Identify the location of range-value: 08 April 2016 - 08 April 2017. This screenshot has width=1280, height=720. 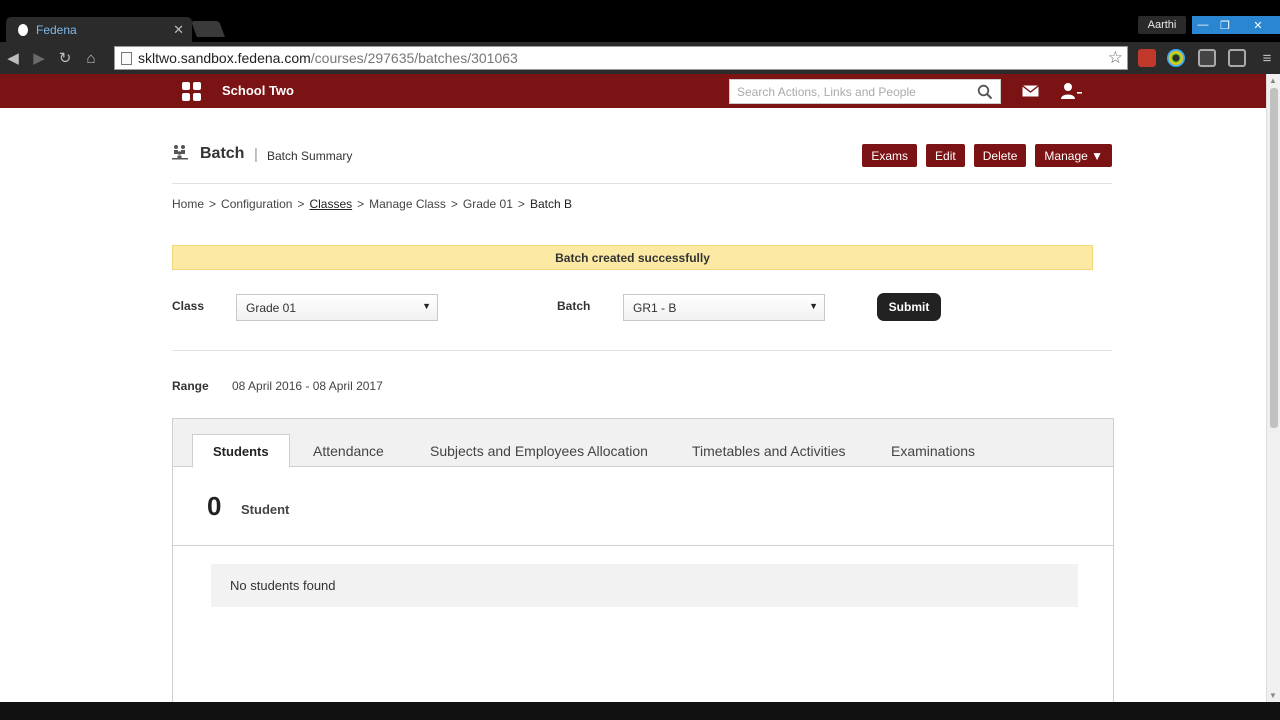
(307, 386).